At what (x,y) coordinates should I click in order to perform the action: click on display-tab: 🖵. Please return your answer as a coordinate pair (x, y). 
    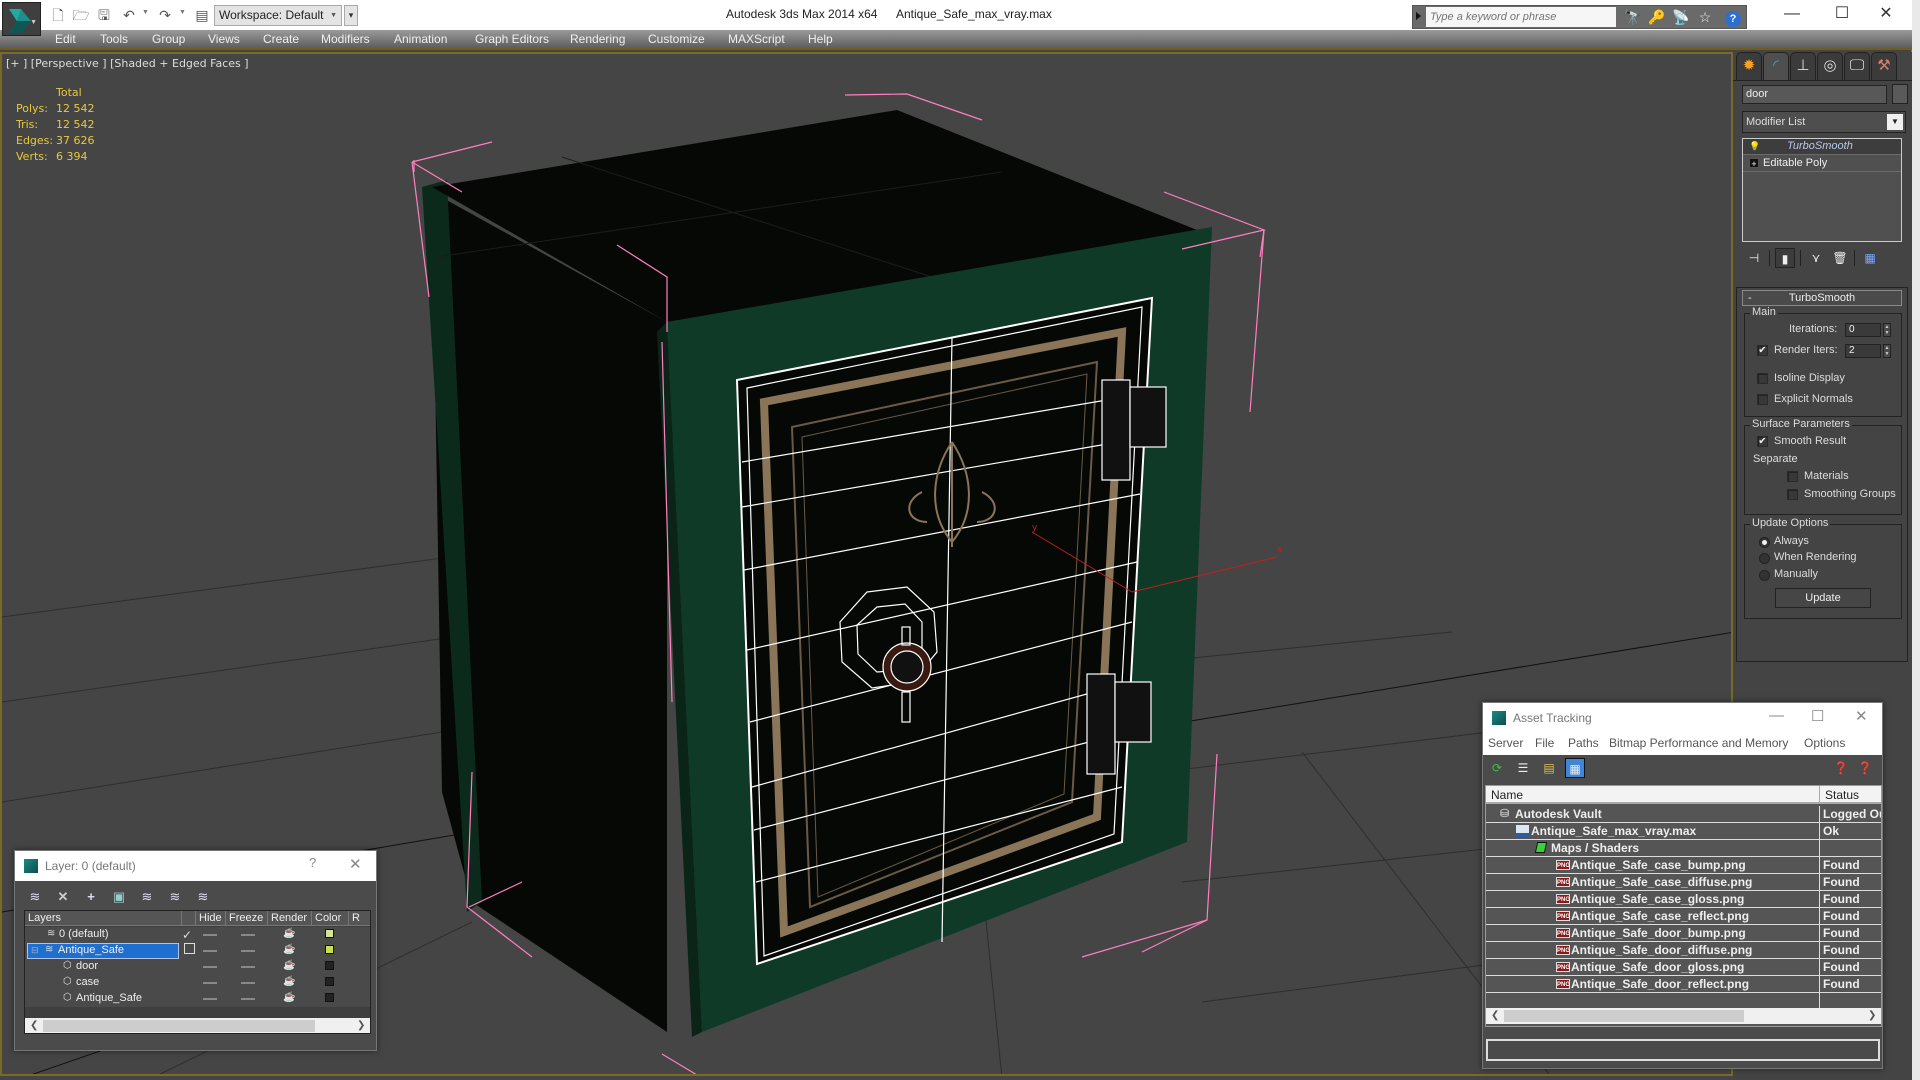
    Looking at the image, I should click on (1857, 66).